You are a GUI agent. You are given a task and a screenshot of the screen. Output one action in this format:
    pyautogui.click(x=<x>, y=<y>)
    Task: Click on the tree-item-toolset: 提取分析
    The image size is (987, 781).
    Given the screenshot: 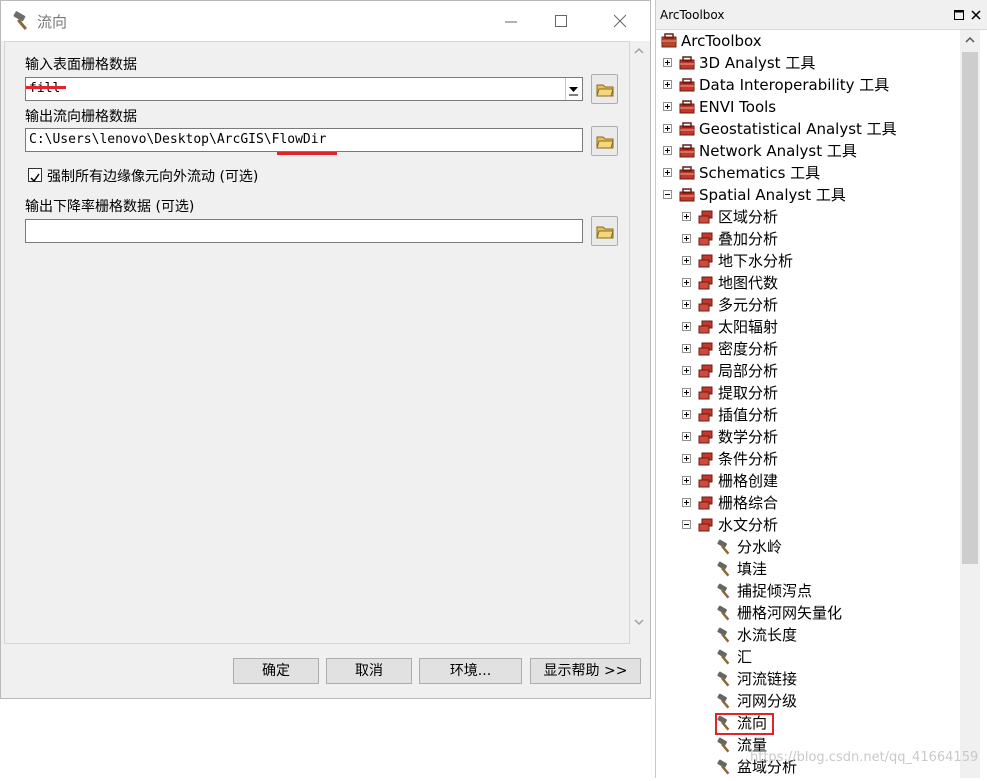 What is the action you would take?
    pyautogui.click(x=480, y=393)
    